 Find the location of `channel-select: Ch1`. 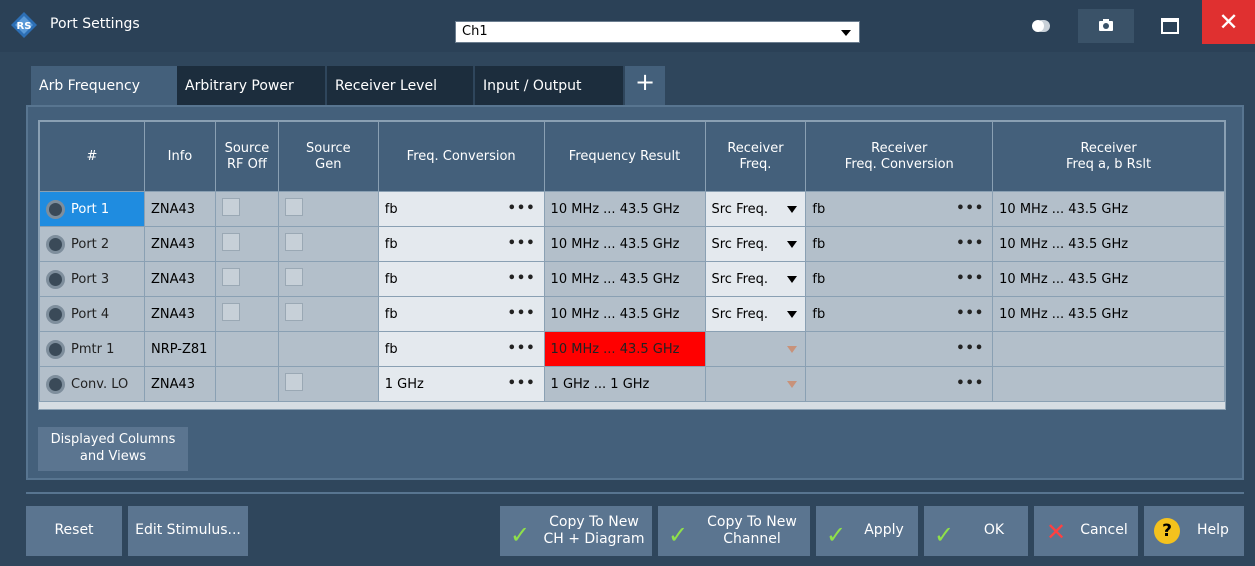

channel-select: Ch1 is located at coordinates (657, 32).